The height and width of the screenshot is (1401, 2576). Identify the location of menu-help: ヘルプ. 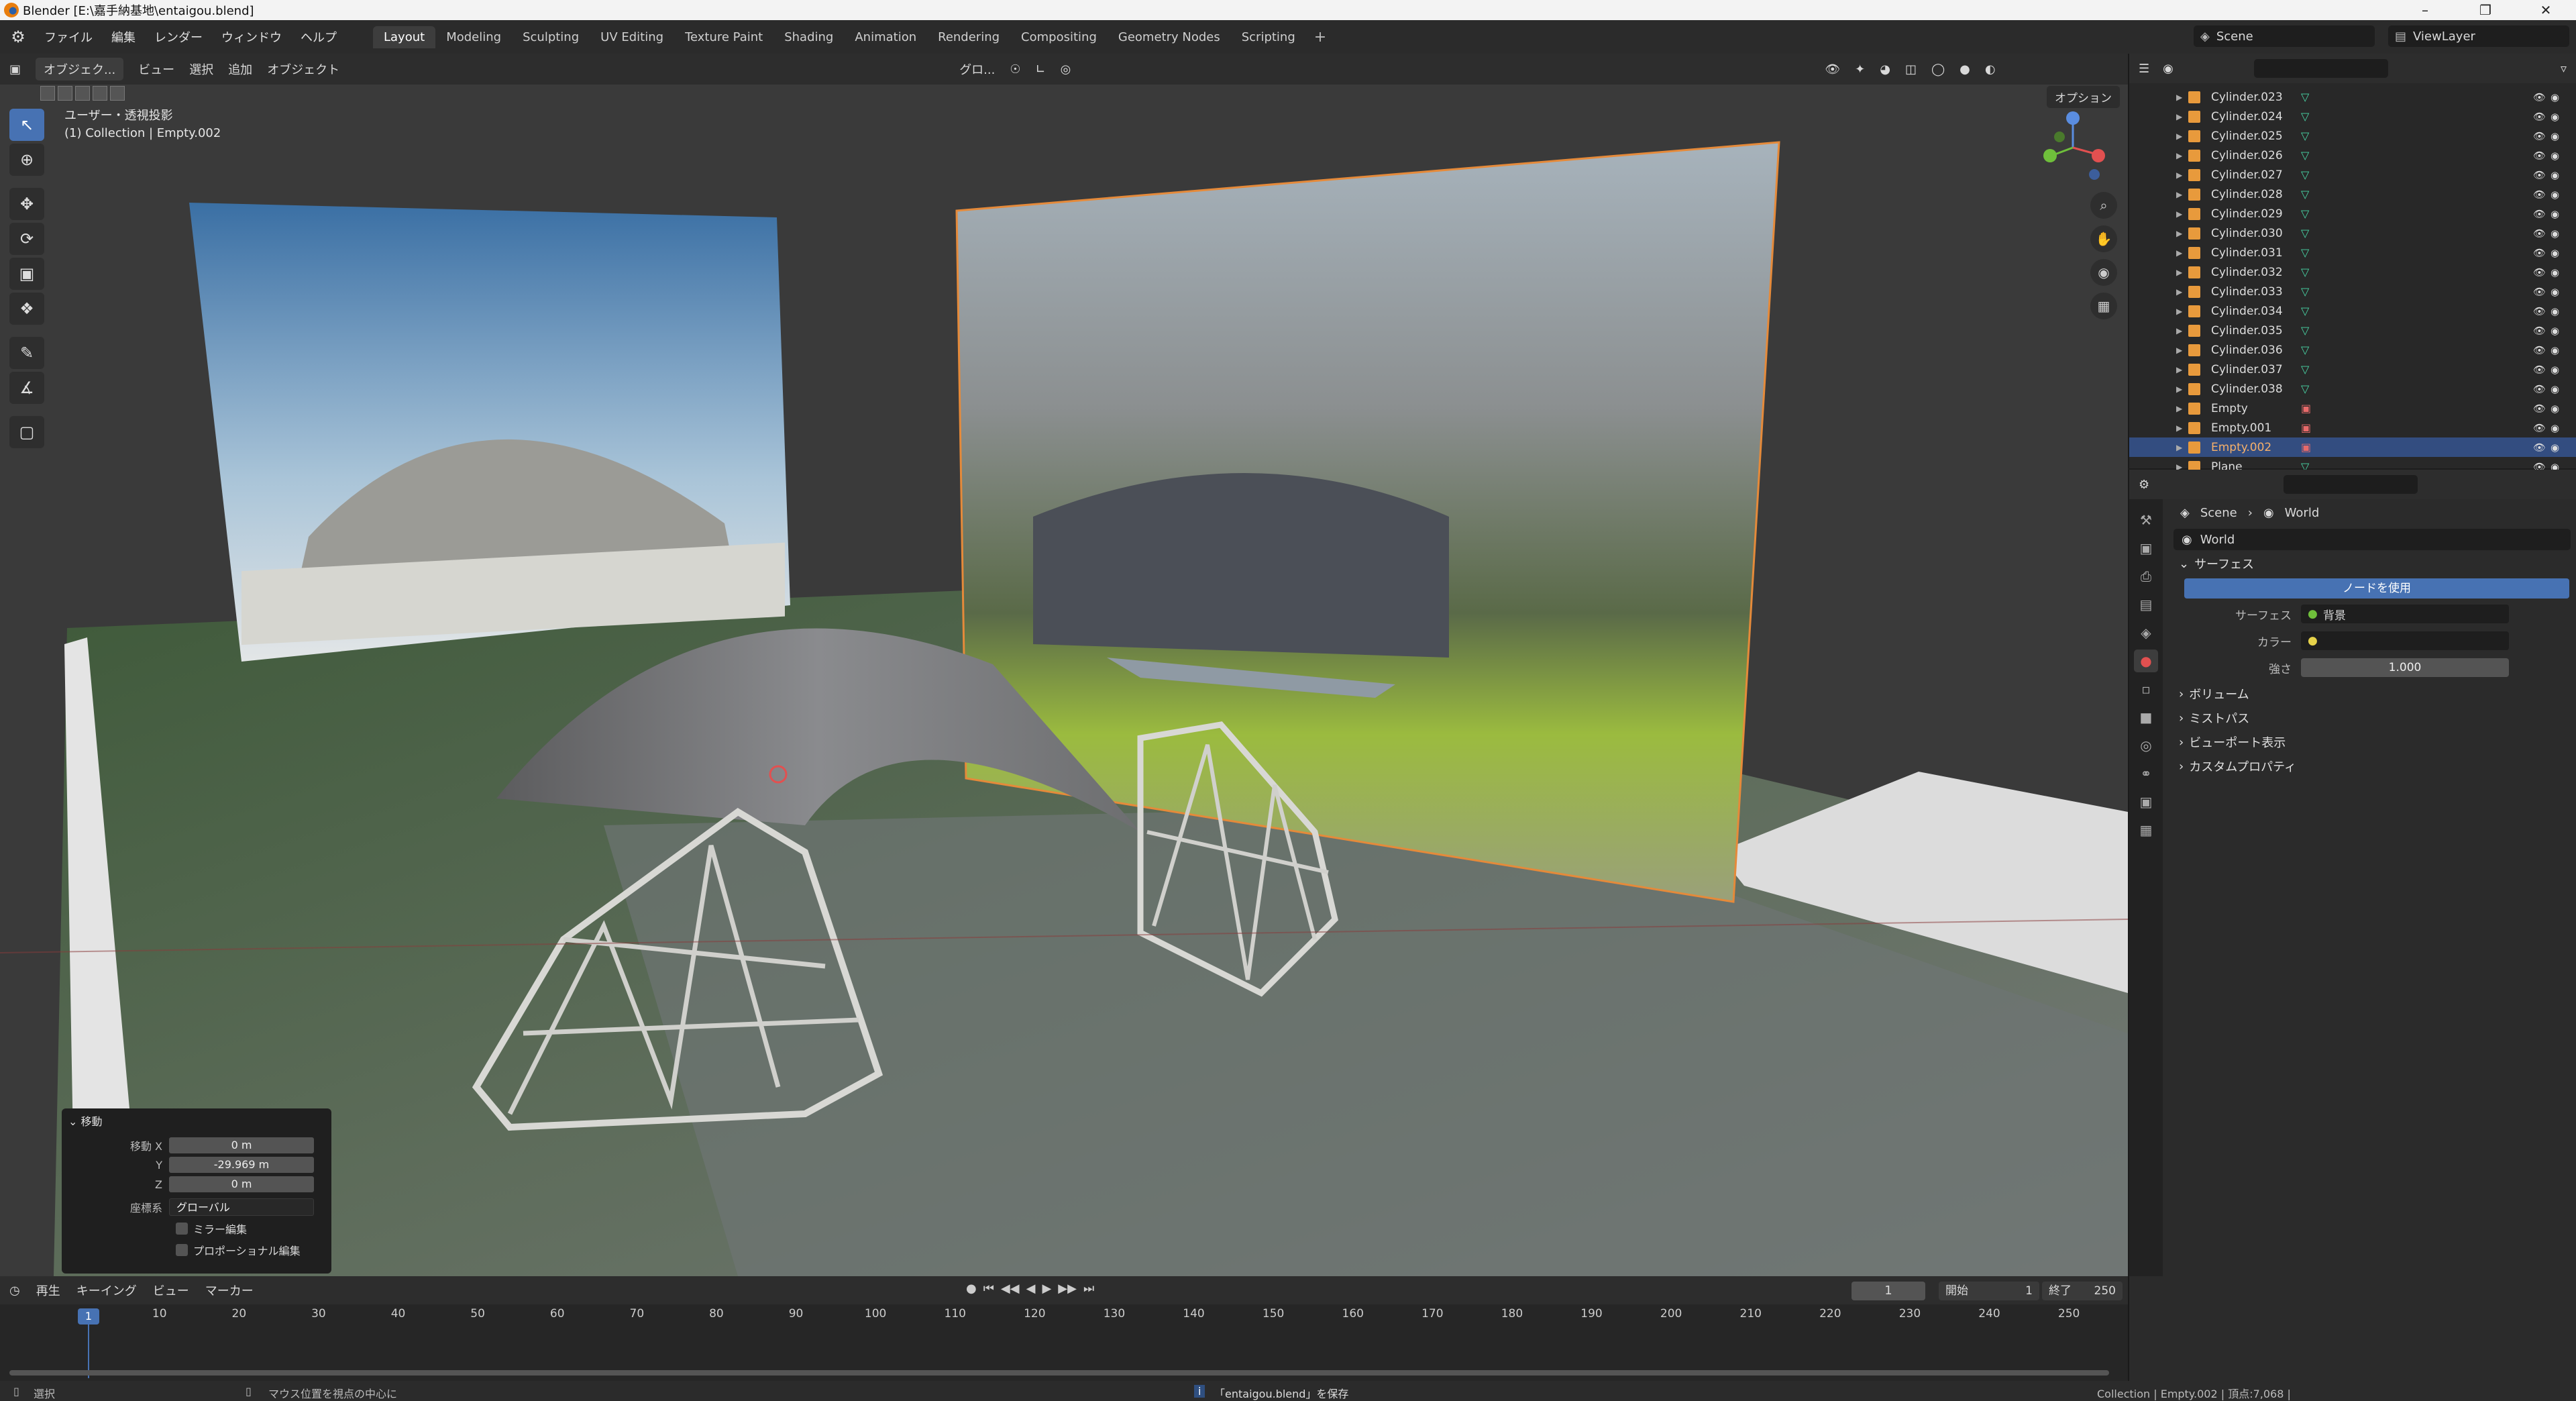
(318, 37).